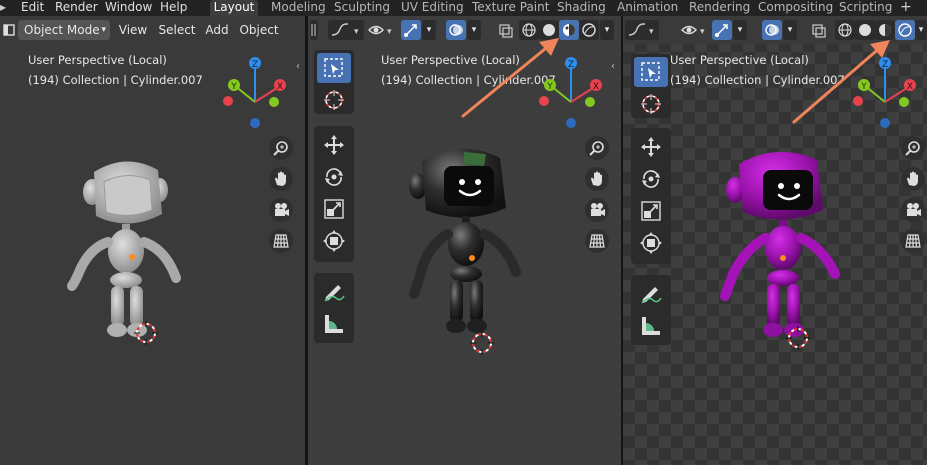 The width and height of the screenshot is (927, 465). I want to click on tab-modeling: Modeling, so click(298, 8).